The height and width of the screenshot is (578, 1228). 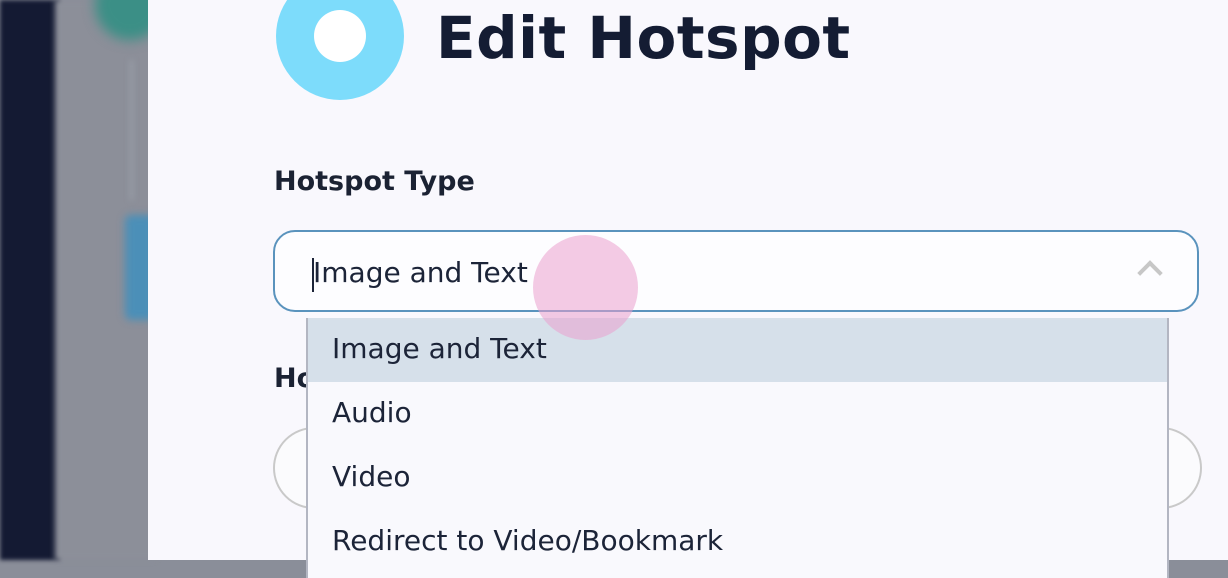 What do you see at coordinates (1150, 273) in the screenshot?
I see `chevron-up-icon` at bounding box center [1150, 273].